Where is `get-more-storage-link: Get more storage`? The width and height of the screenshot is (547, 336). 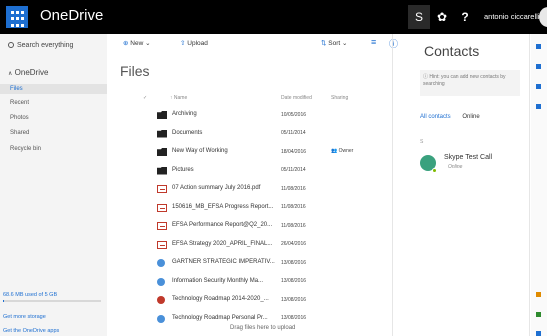 get-more-storage-link: Get more storage is located at coordinates (24, 317).